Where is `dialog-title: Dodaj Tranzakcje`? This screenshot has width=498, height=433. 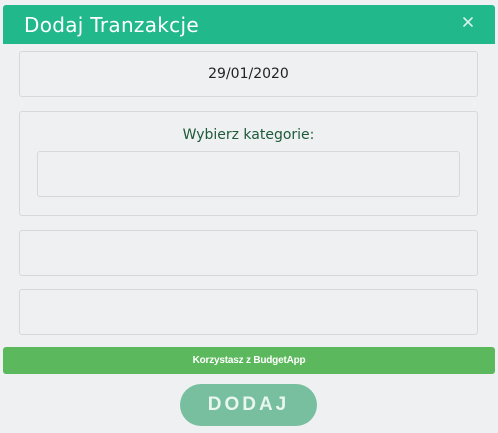 dialog-title: Dodaj Tranzakcje is located at coordinates (111, 25).